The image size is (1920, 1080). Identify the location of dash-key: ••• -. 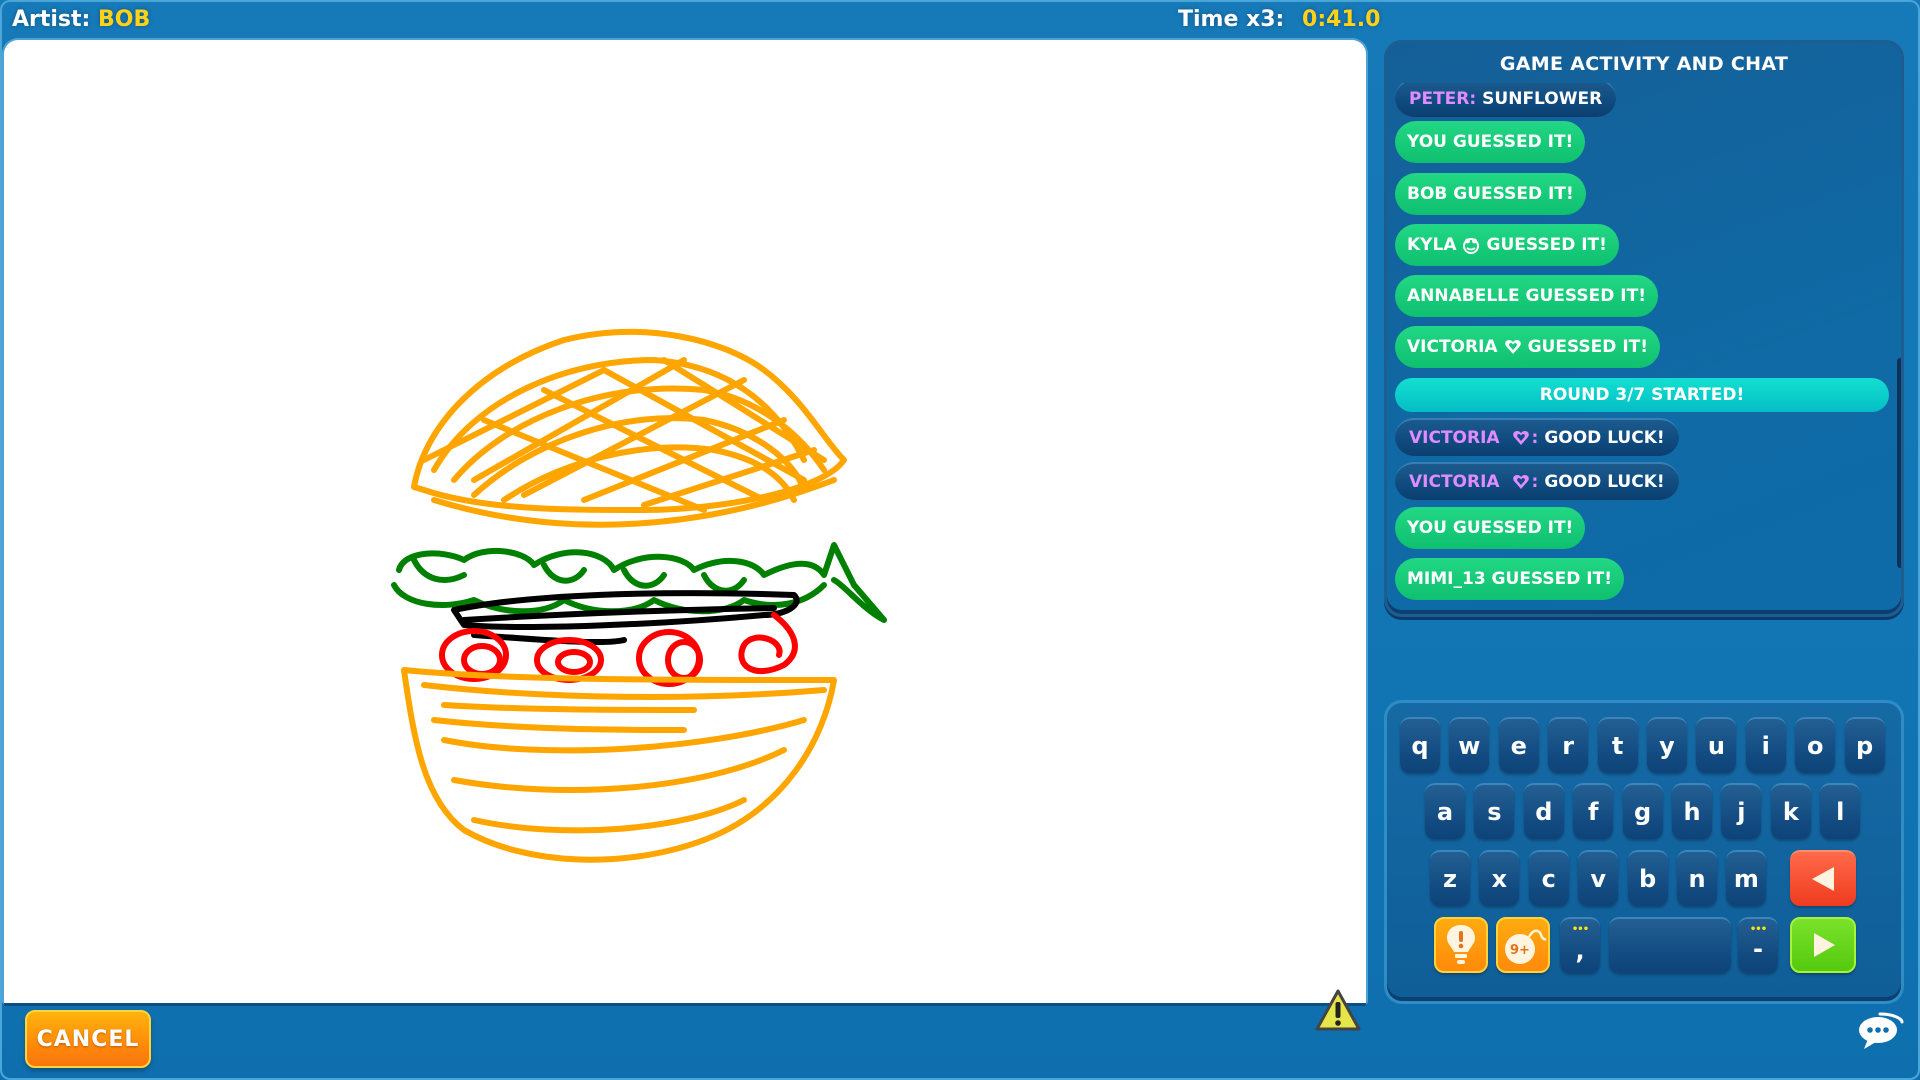
(1758, 945).